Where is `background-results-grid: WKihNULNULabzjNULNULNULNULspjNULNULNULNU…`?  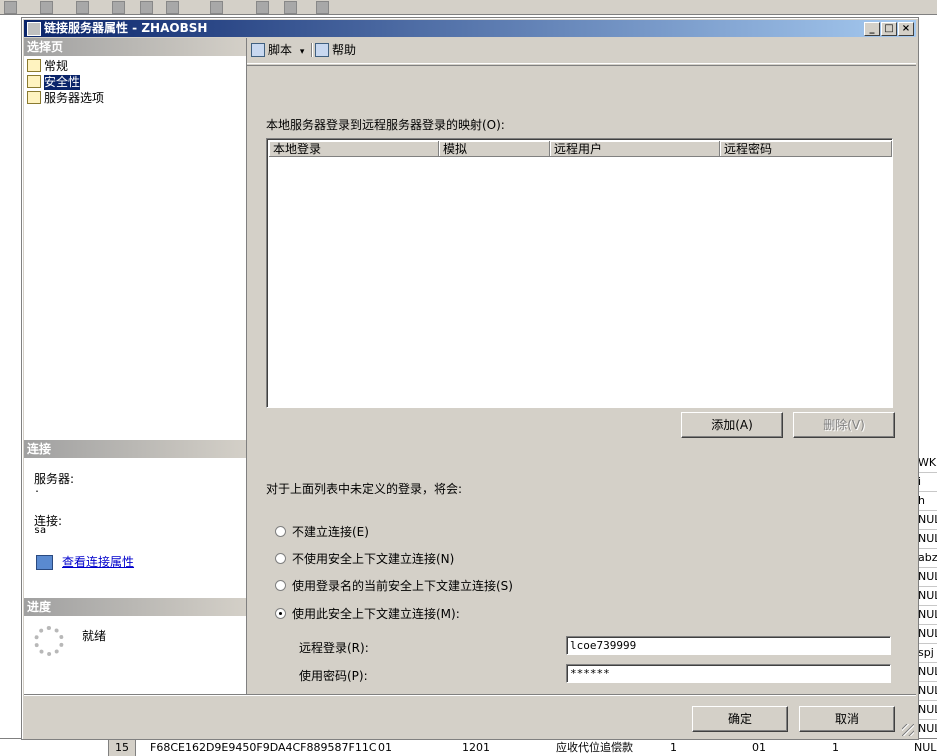 background-results-grid: WKihNULNULabzjNULNULNULNULspjNULNULNULNU… is located at coordinates (926, 597).